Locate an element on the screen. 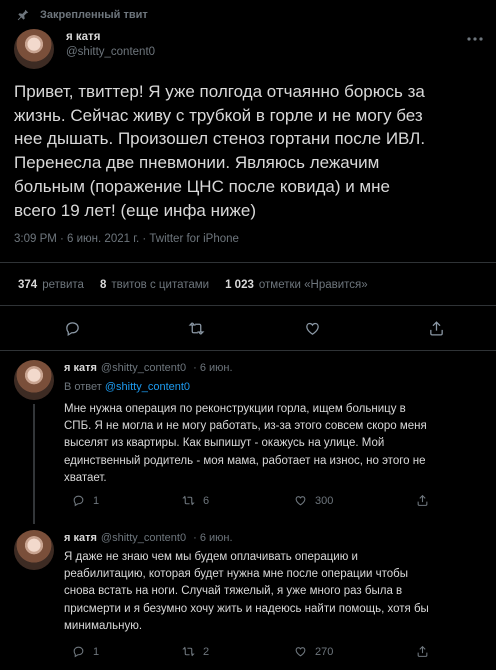 The height and width of the screenshot is (670, 496). retweets-label: ретвита is located at coordinates (63, 285).